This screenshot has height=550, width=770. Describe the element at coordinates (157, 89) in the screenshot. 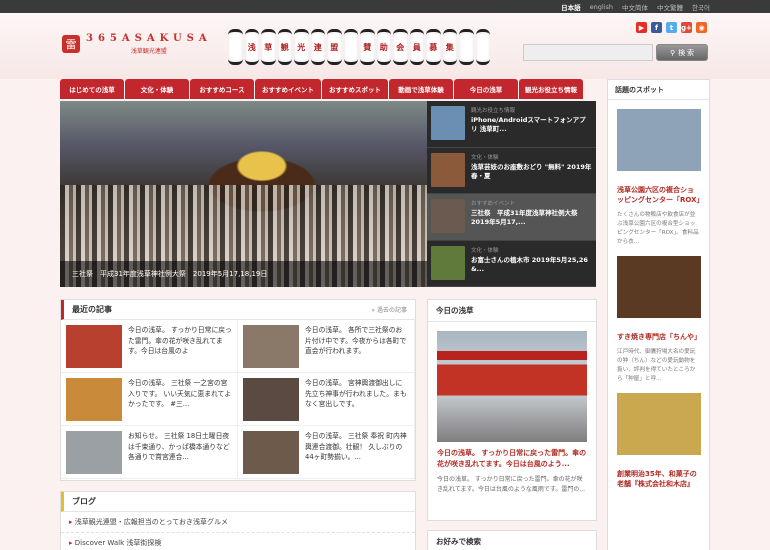

I see `nav-tab-culture: 文化・体験` at that location.